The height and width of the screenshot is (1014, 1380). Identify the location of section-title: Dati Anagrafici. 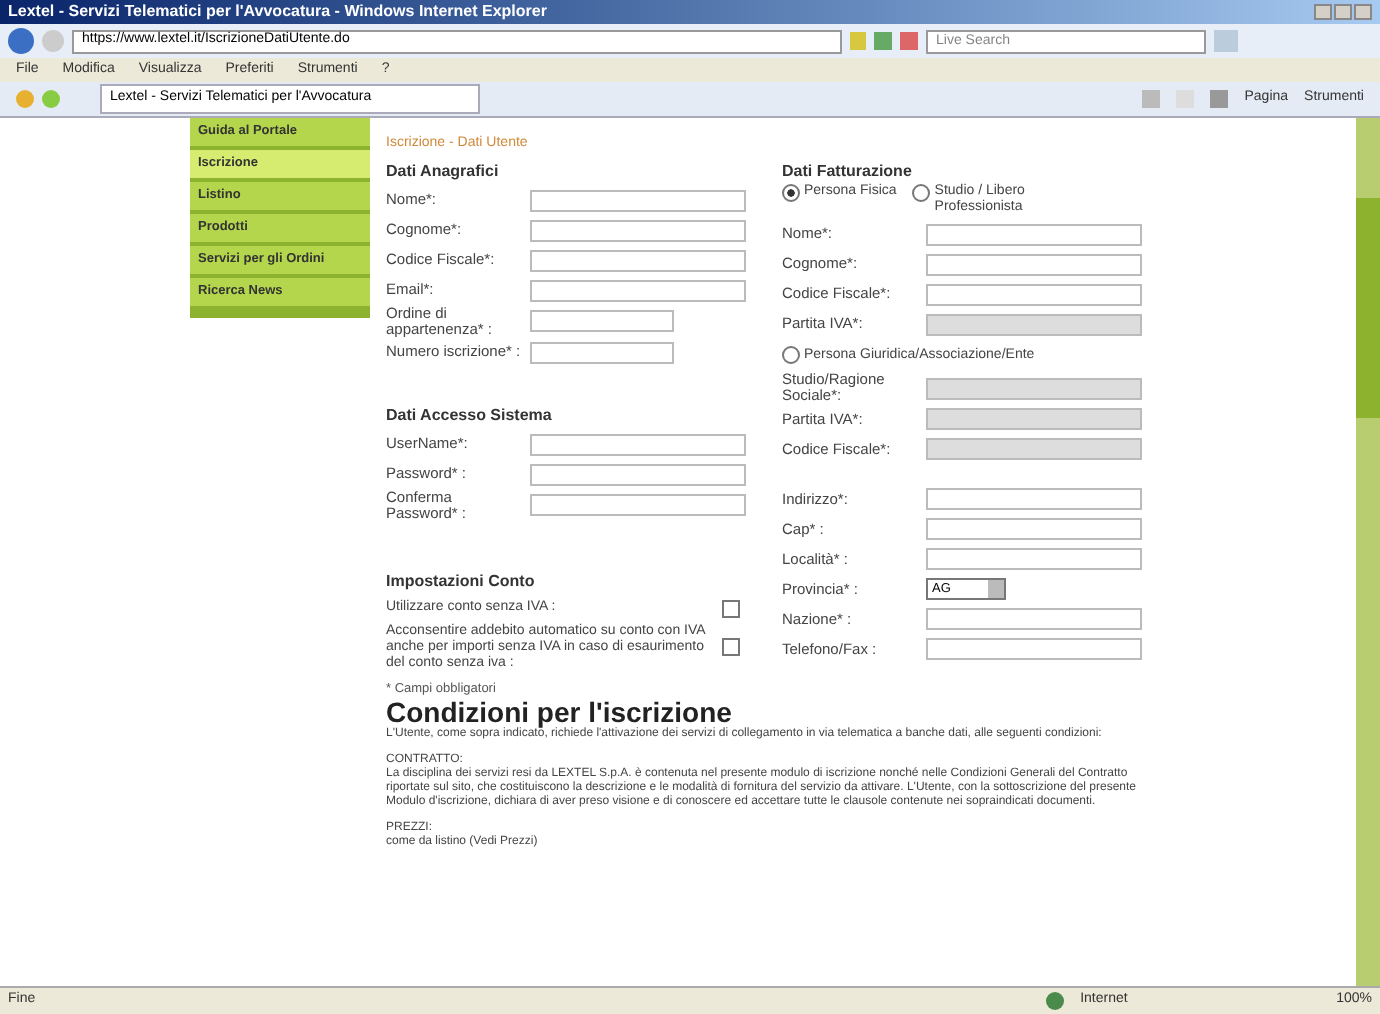
(443, 171).